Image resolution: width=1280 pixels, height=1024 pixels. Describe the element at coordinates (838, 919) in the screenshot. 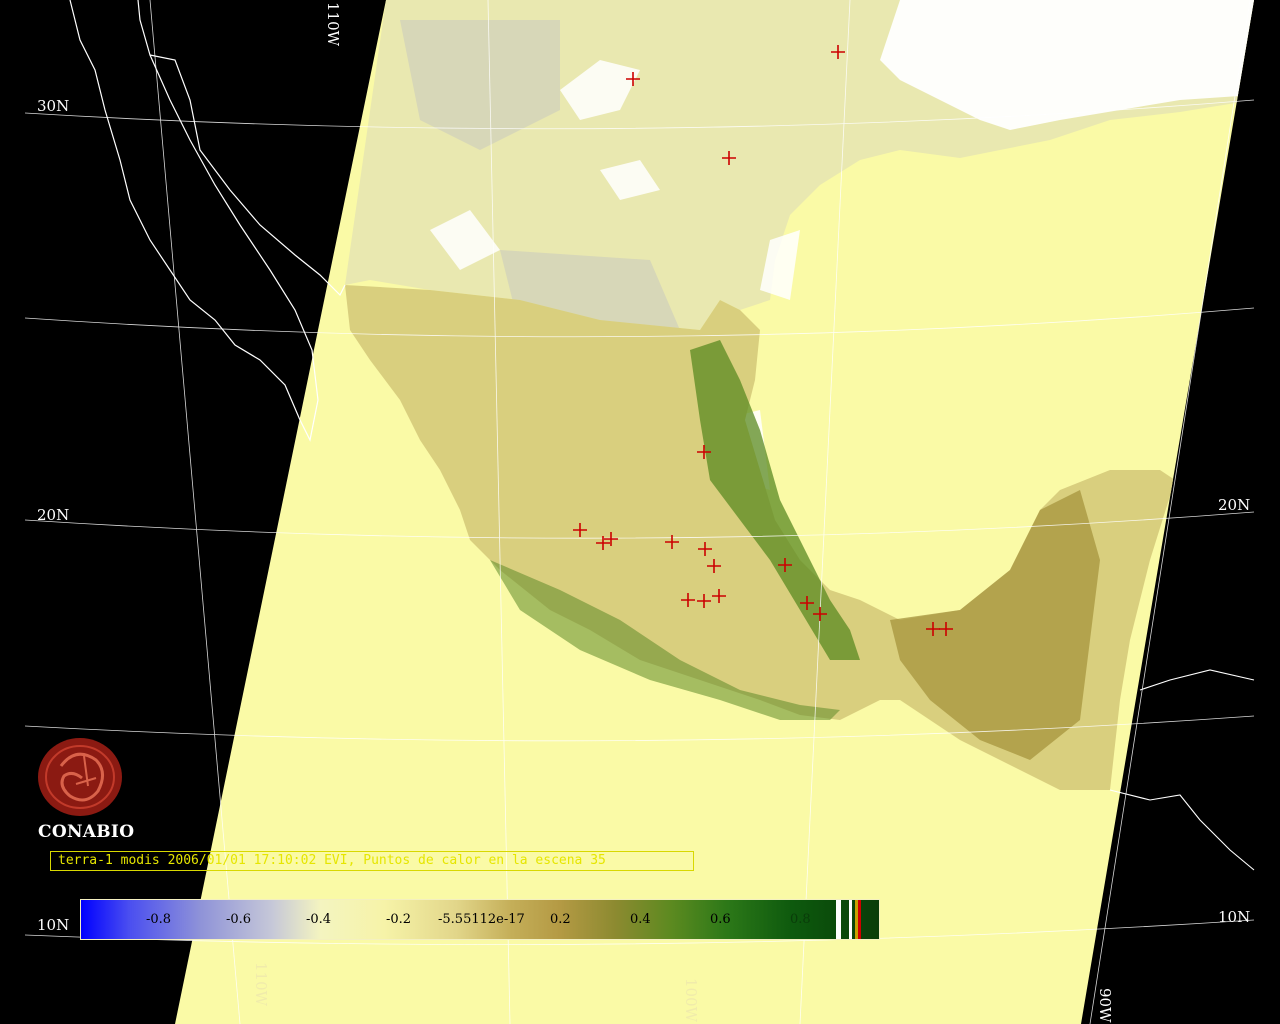

I see `colorbar-white-marker` at that location.